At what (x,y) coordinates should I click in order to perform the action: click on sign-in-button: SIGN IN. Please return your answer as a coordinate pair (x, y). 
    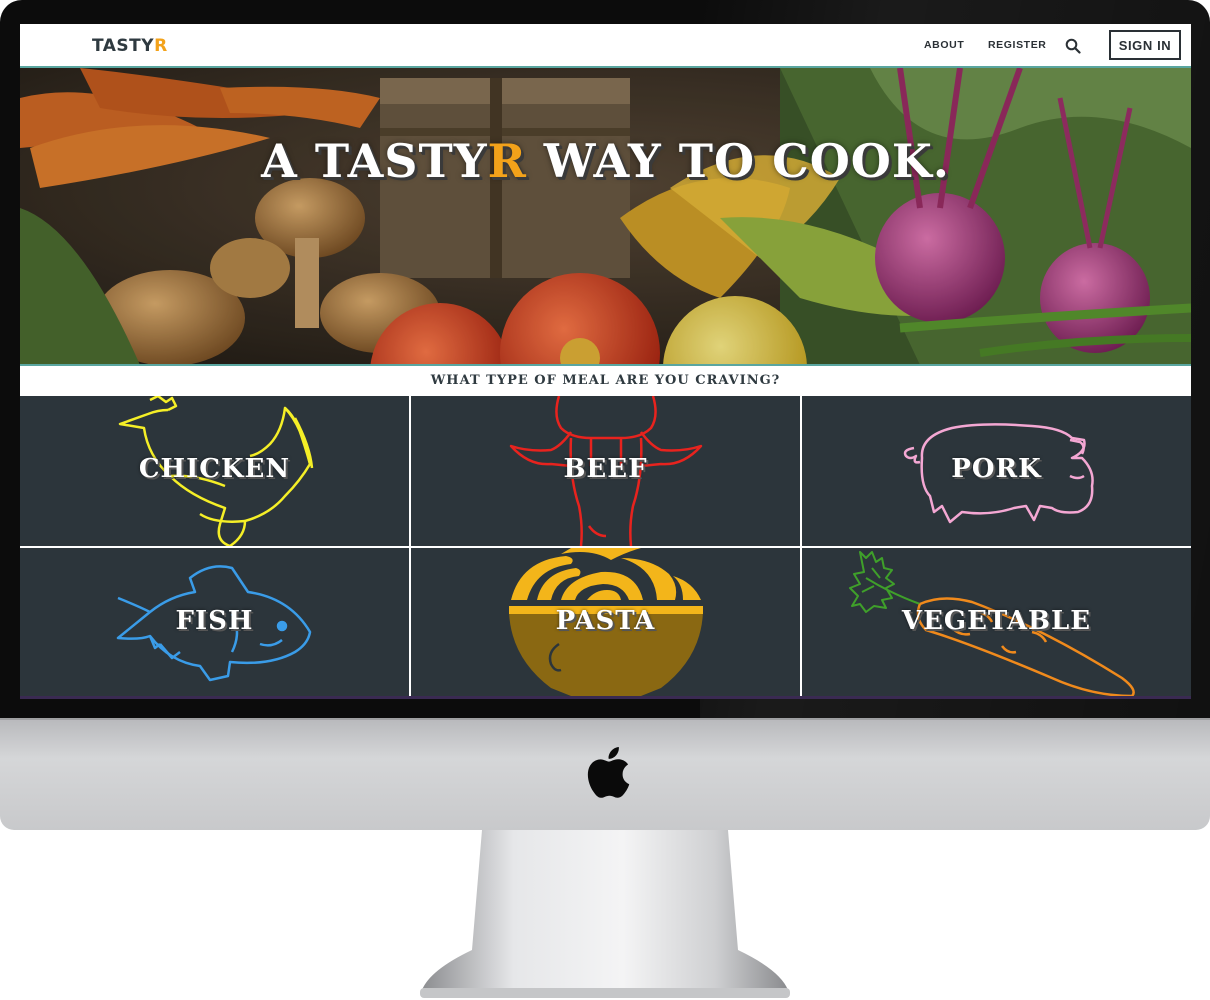
    Looking at the image, I should click on (1145, 45).